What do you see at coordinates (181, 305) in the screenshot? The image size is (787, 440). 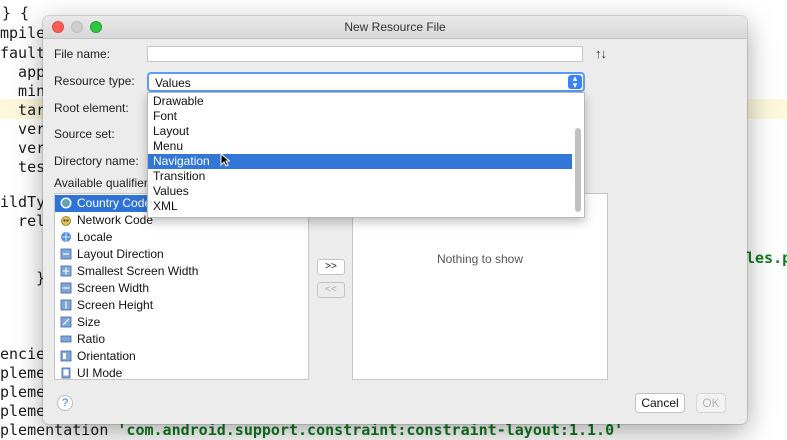 I see `qualifier-screen-height: Screen Height` at bounding box center [181, 305].